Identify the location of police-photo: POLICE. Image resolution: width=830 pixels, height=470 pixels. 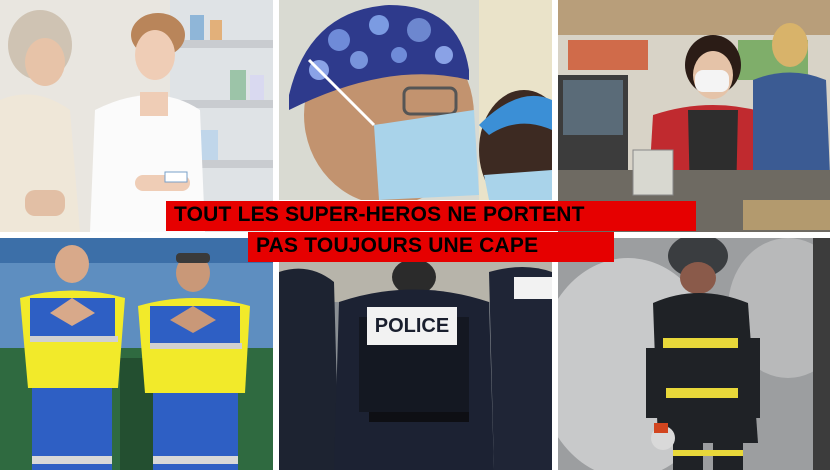
(415, 366).